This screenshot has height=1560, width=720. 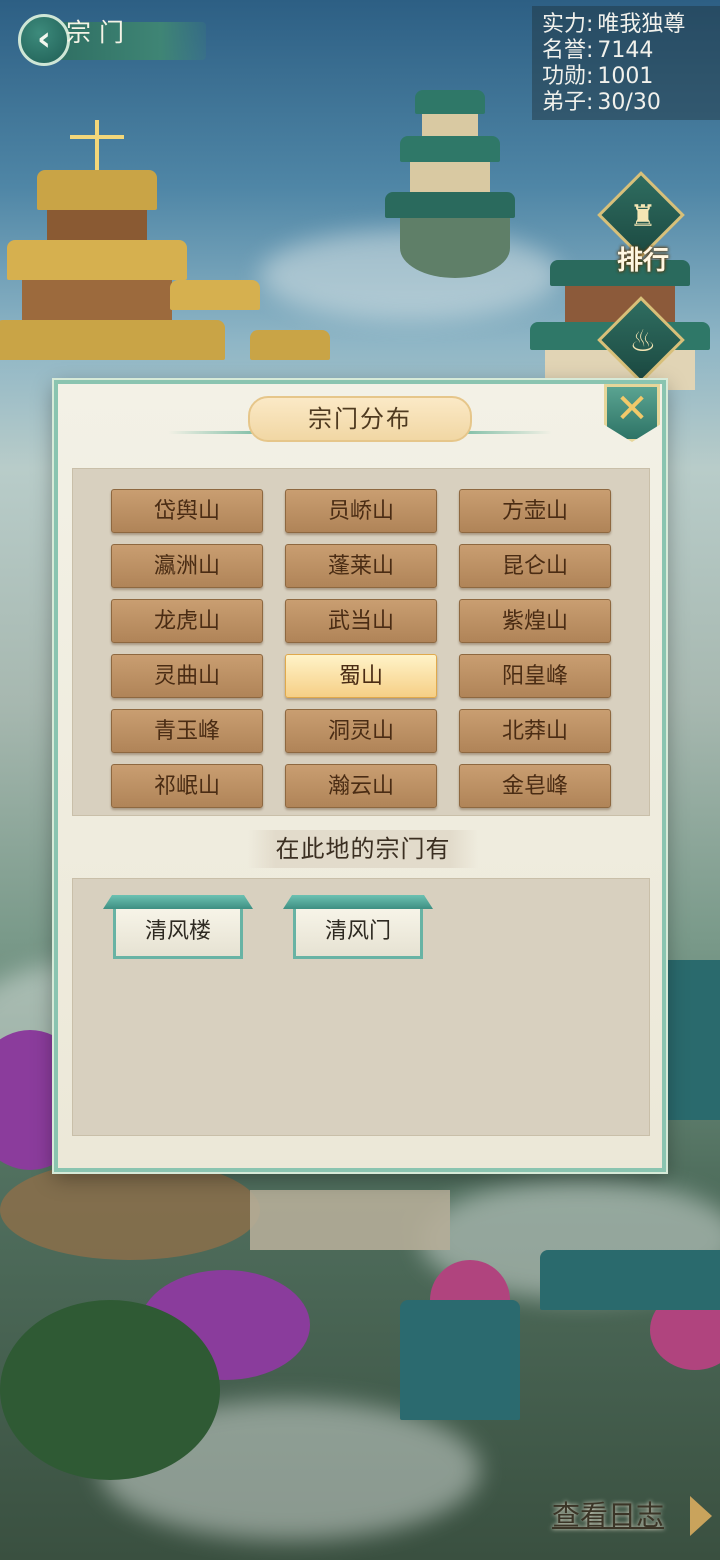 I want to click on mountain-button: 昆仑山, so click(x=535, y=566).